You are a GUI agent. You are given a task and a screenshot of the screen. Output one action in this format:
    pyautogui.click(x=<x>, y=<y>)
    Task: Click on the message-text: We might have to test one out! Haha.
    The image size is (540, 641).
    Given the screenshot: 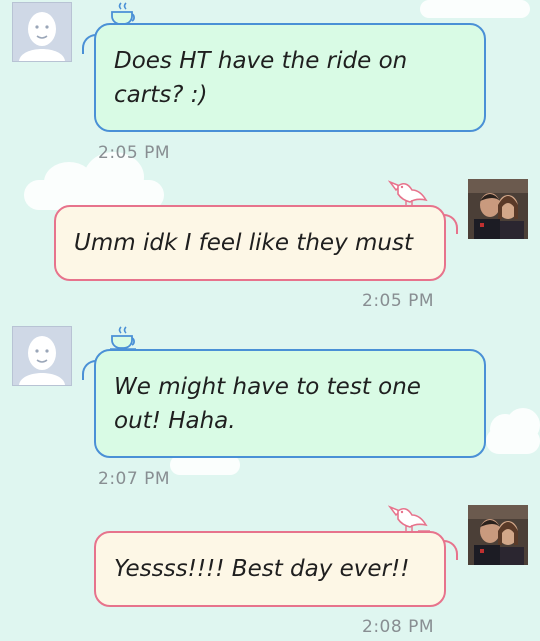 What is the action you would take?
    pyautogui.click(x=267, y=403)
    